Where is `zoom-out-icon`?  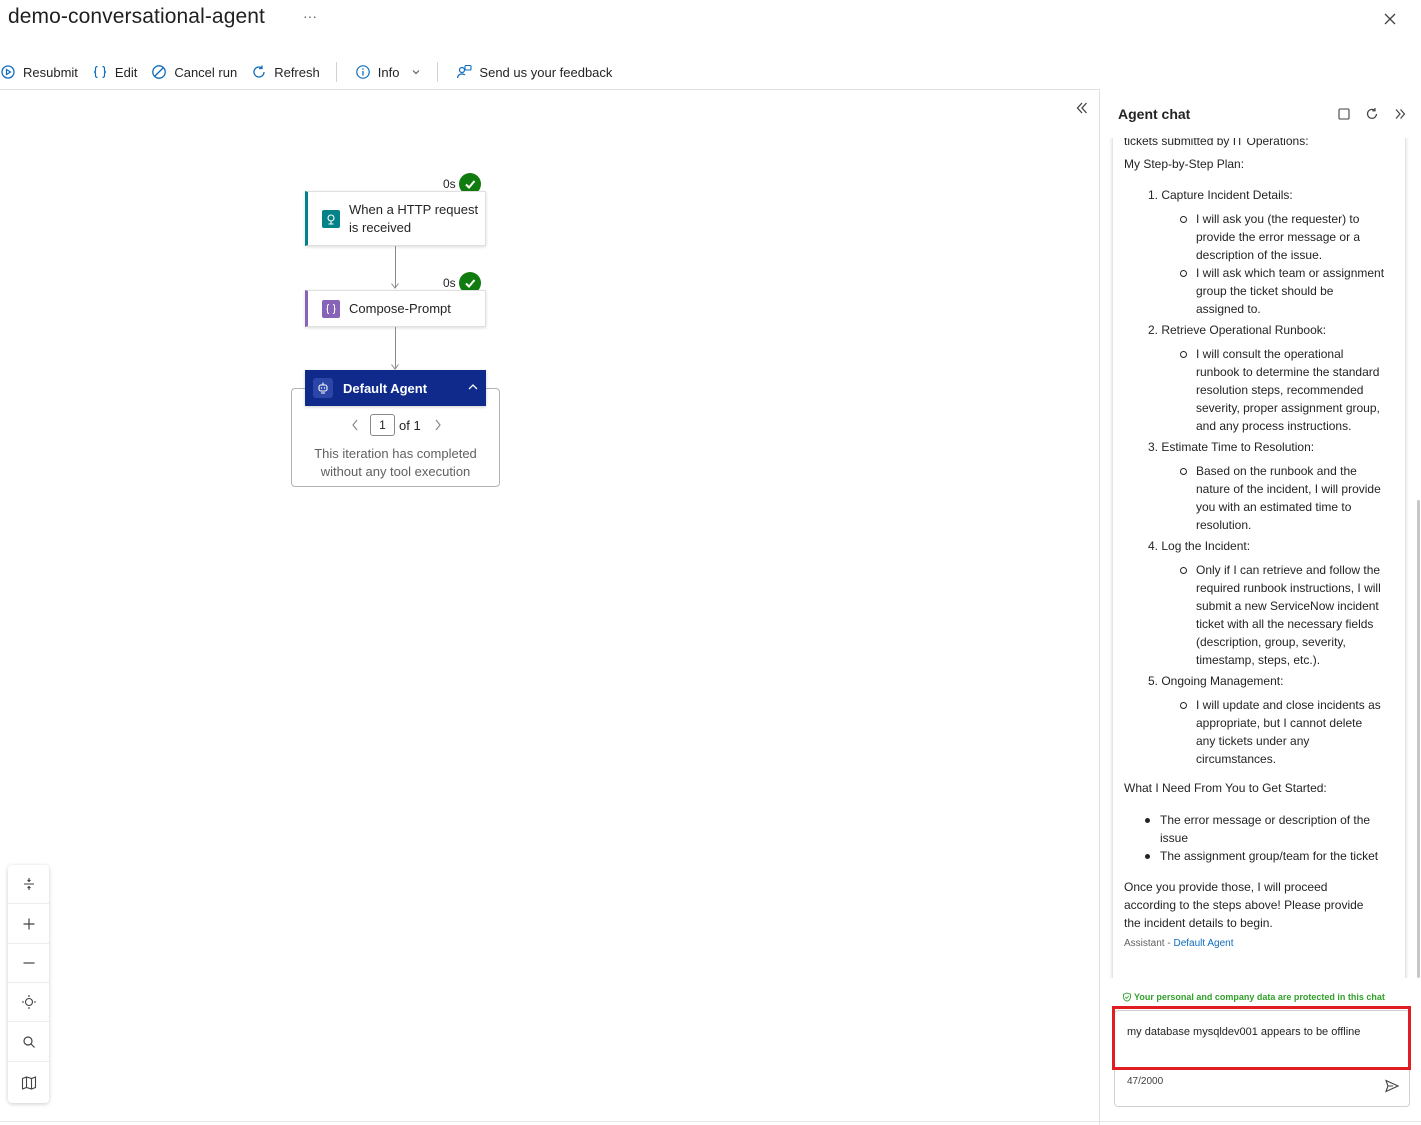 zoom-out-icon is located at coordinates (28, 963).